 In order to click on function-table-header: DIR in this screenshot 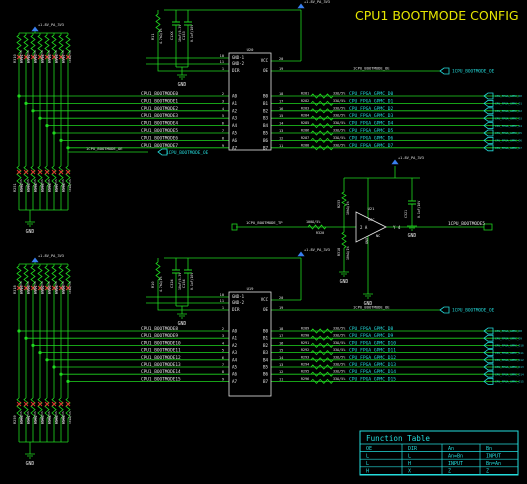, I will do `click(413, 449)`.